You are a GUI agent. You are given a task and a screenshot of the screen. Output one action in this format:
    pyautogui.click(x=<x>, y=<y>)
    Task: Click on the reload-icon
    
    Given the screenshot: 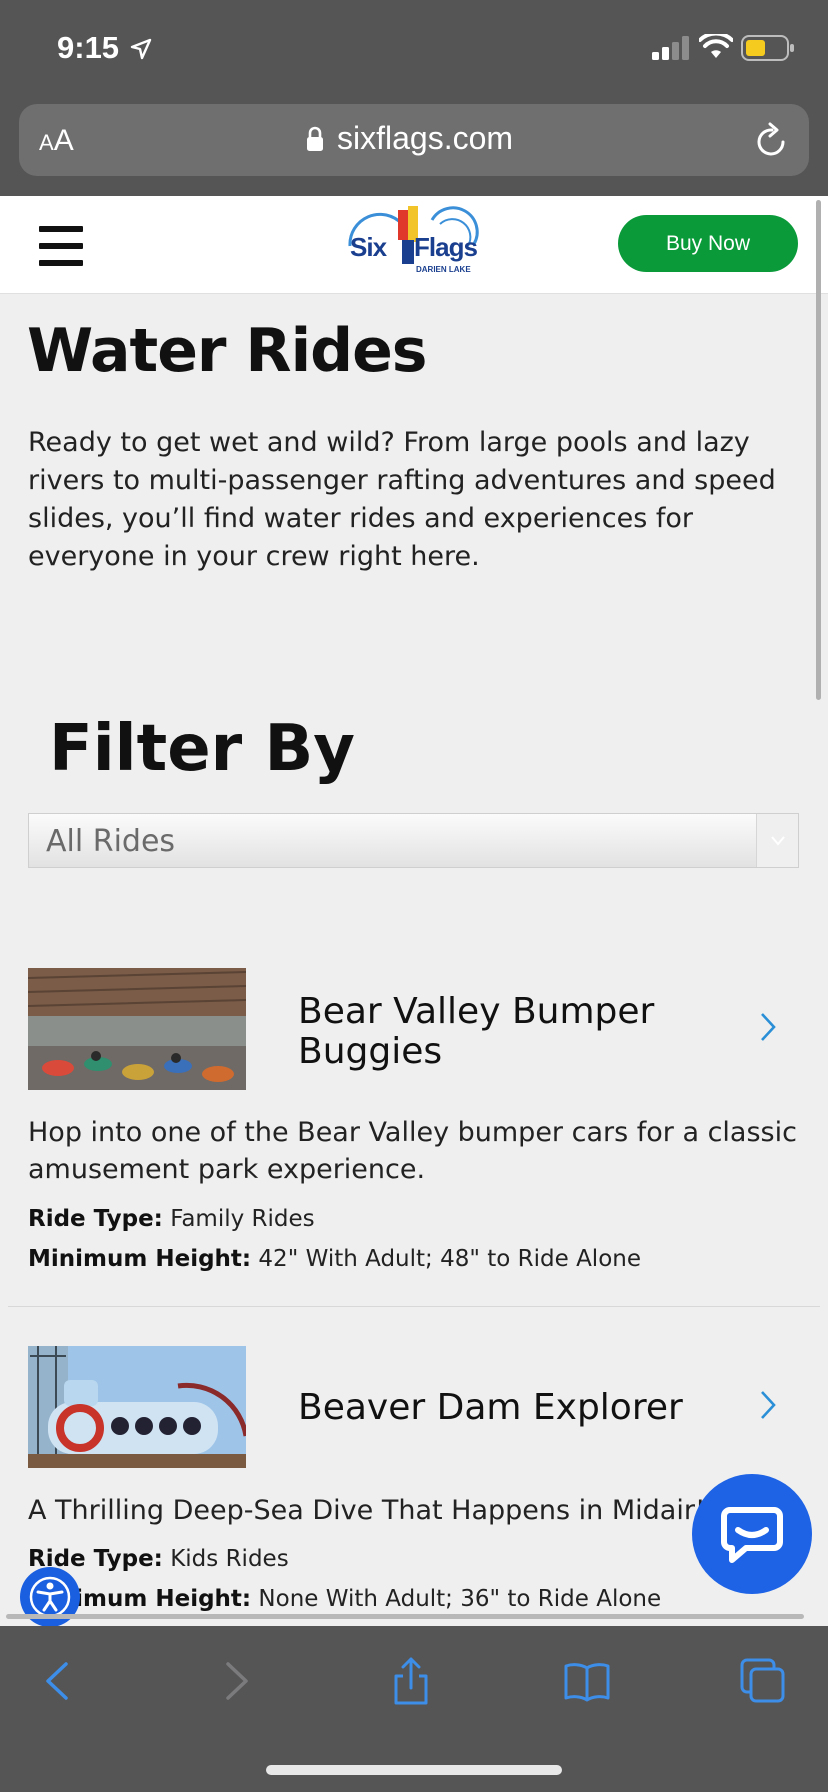 What is the action you would take?
    pyautogui.click(x=772, y=140)
    